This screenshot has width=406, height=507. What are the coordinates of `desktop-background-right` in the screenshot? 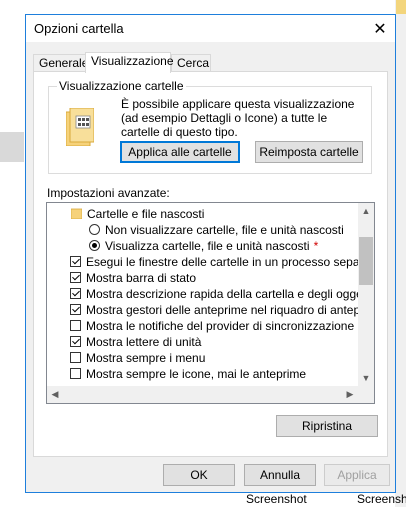 It's located at (400, 253).